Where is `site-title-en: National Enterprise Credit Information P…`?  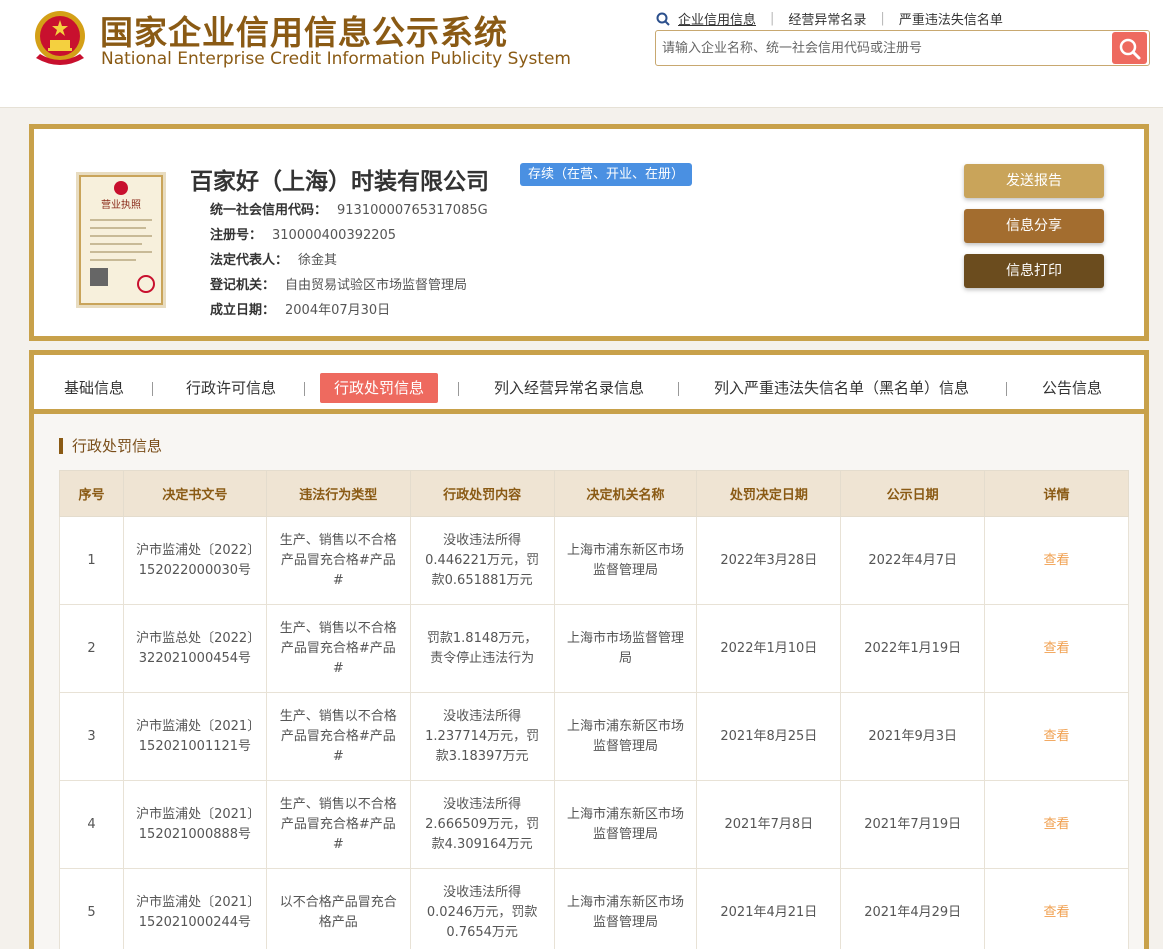 site-title-en: National Enterprise Credit Information P… is located at coordinates (336, 59).